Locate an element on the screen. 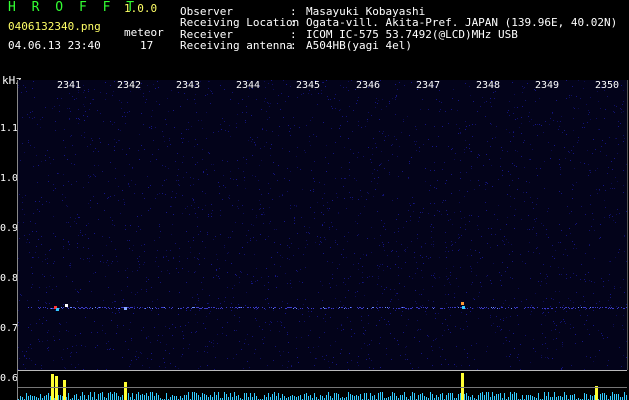  x-tick-label: 2342 is located at coordinates (129, 85).